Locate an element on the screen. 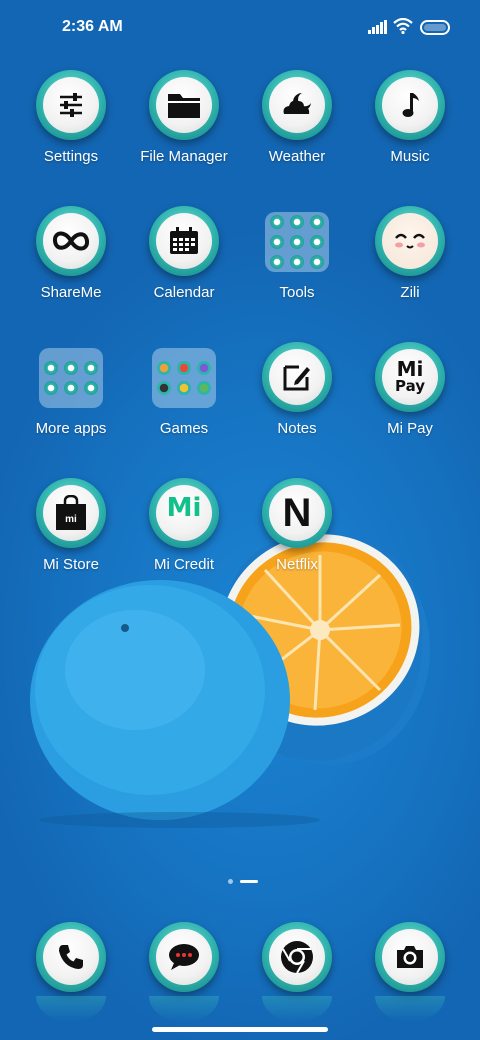 Image resolution: width=480 pixels, height=1040 pixels. app-mi-credit: Mi Mi Credit is located at coordinates (184, 533).